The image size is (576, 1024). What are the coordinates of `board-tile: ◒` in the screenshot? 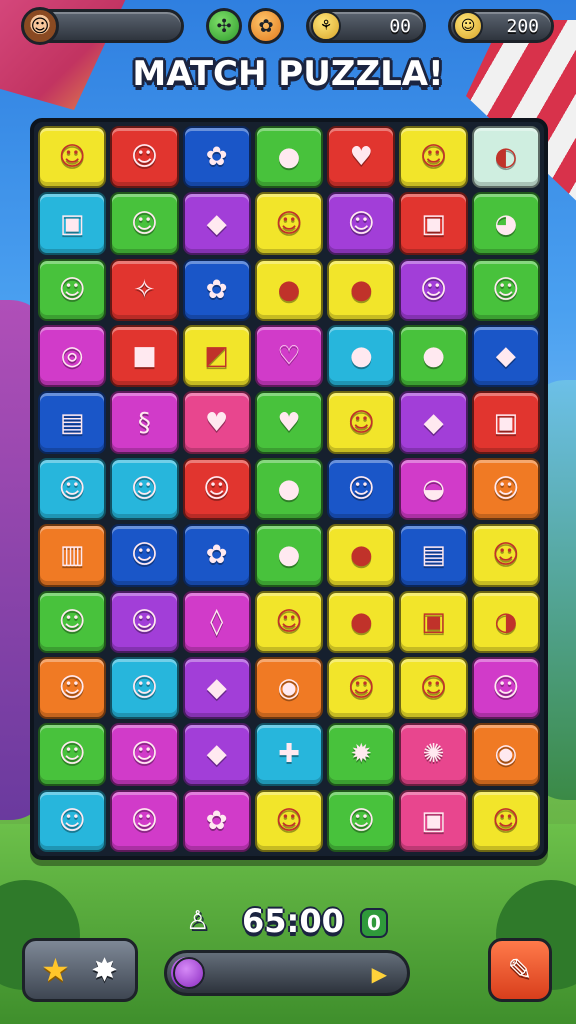 It's located at (433, 489).